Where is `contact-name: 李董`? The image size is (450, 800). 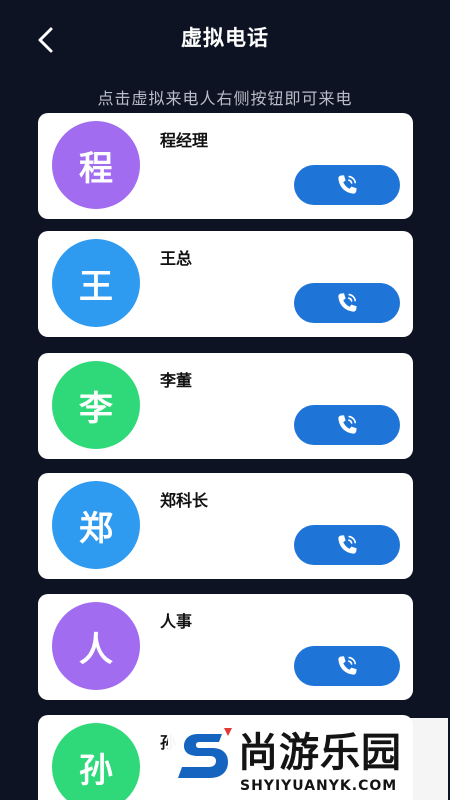 contact-name: 李董 is located at coordinates (176, 380).